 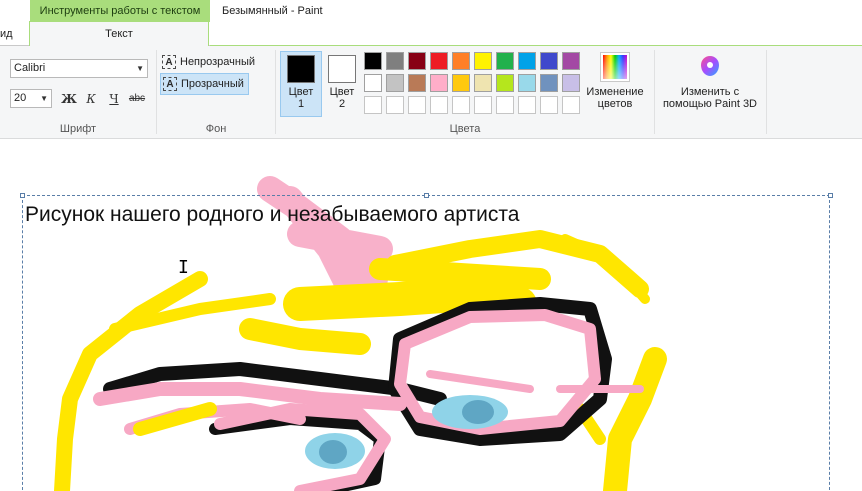 I want to click on opaque-label: Непрозрачный, so click(x=218, y=62).